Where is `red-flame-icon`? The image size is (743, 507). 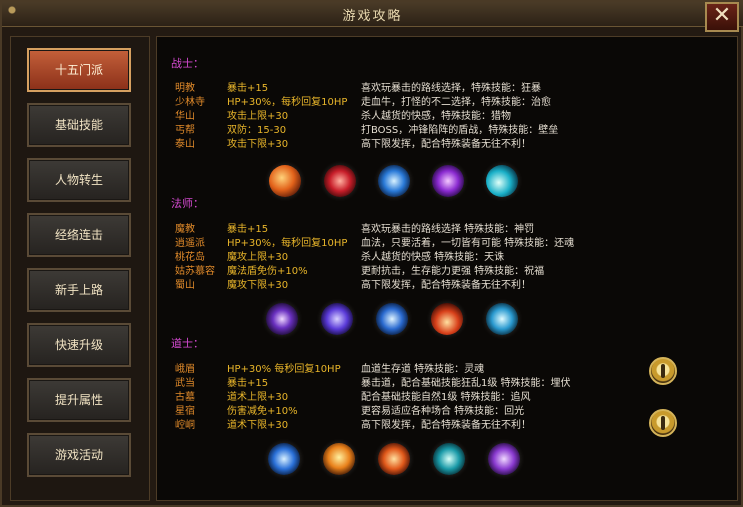
red-flame-icon is located at coordinates (447, 319).